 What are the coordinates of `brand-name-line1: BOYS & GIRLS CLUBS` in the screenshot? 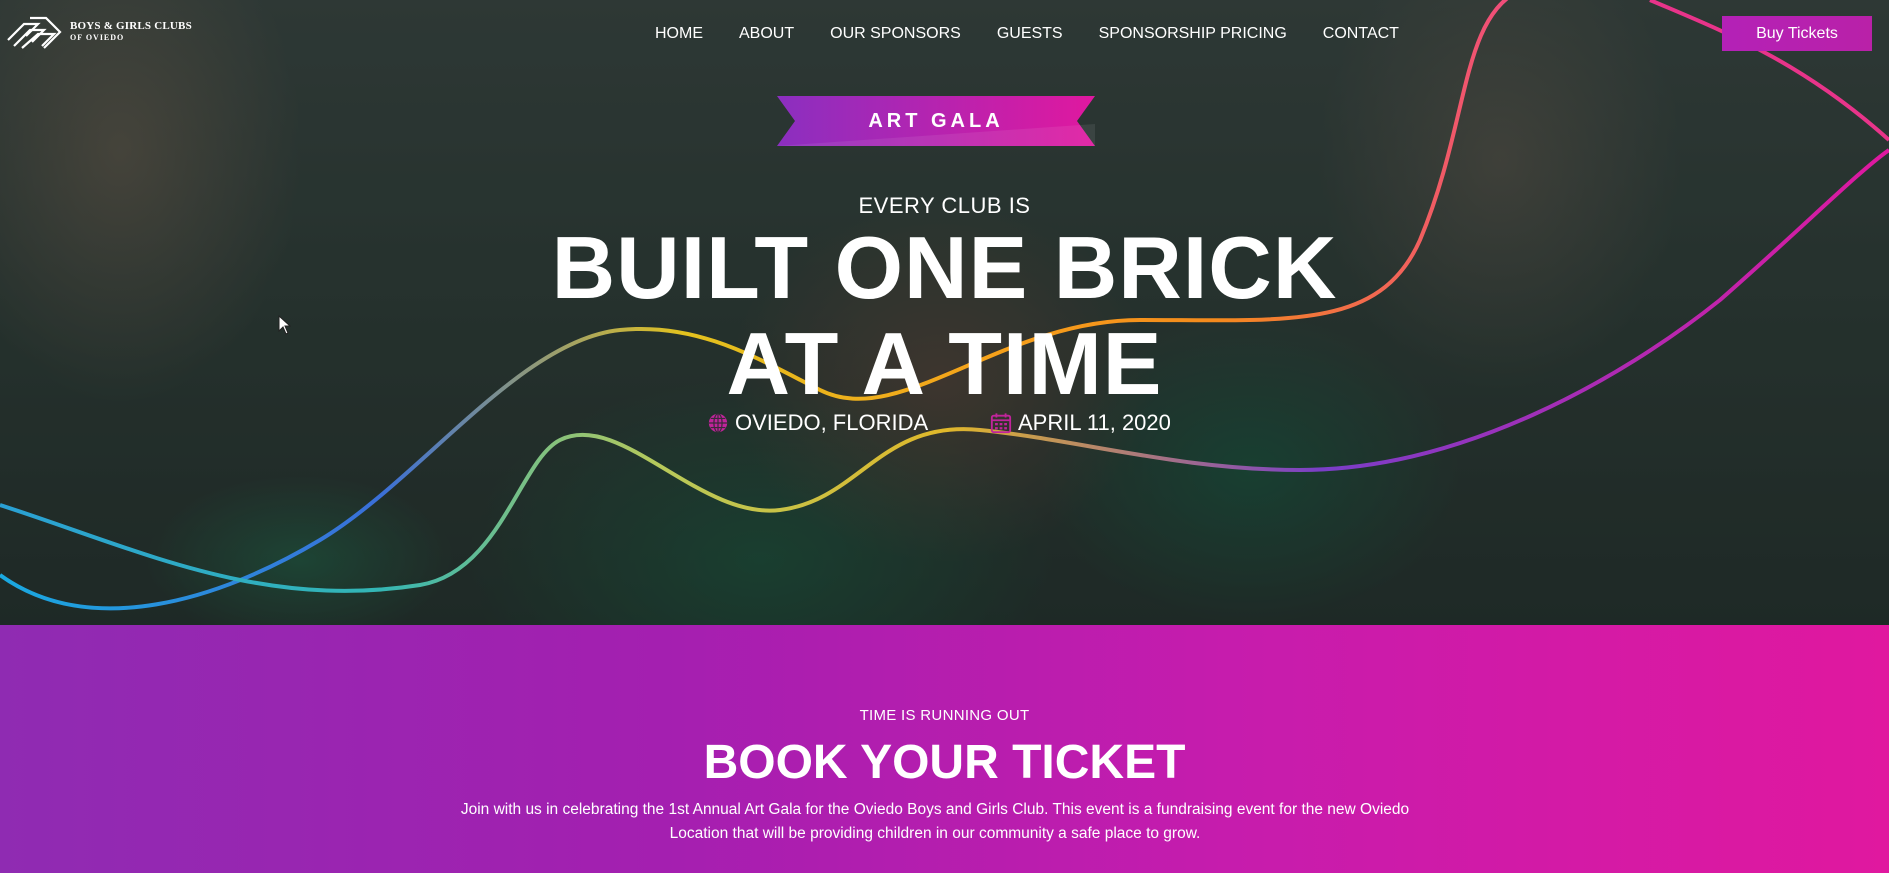 It's located at (131, 26).